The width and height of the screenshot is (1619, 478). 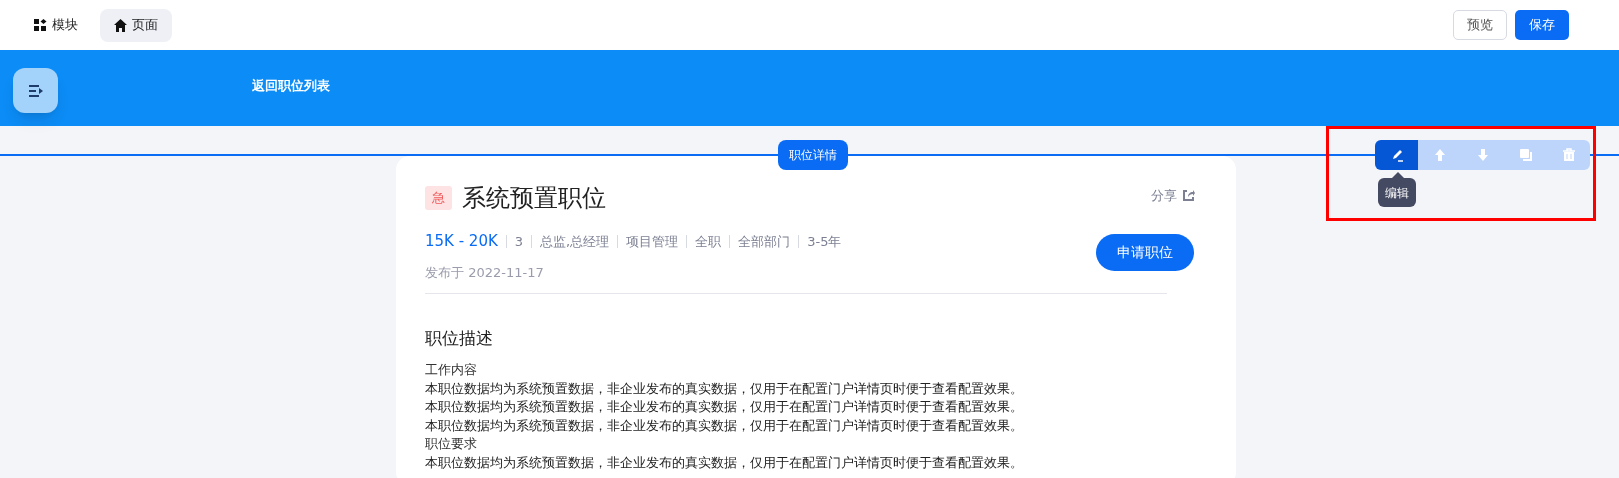 What do you see at coordinates (534, 198) in the screenshot?
I see `job-title: 系统预置职位` at bounding box center [534, 198].